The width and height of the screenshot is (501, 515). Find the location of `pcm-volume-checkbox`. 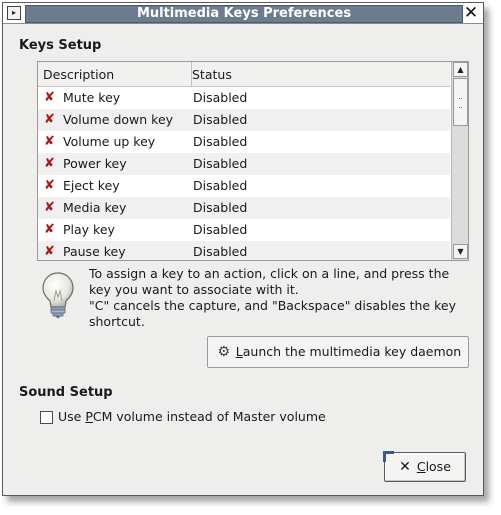

pcm-volume-checkbox is located at coordinates (46, 417).